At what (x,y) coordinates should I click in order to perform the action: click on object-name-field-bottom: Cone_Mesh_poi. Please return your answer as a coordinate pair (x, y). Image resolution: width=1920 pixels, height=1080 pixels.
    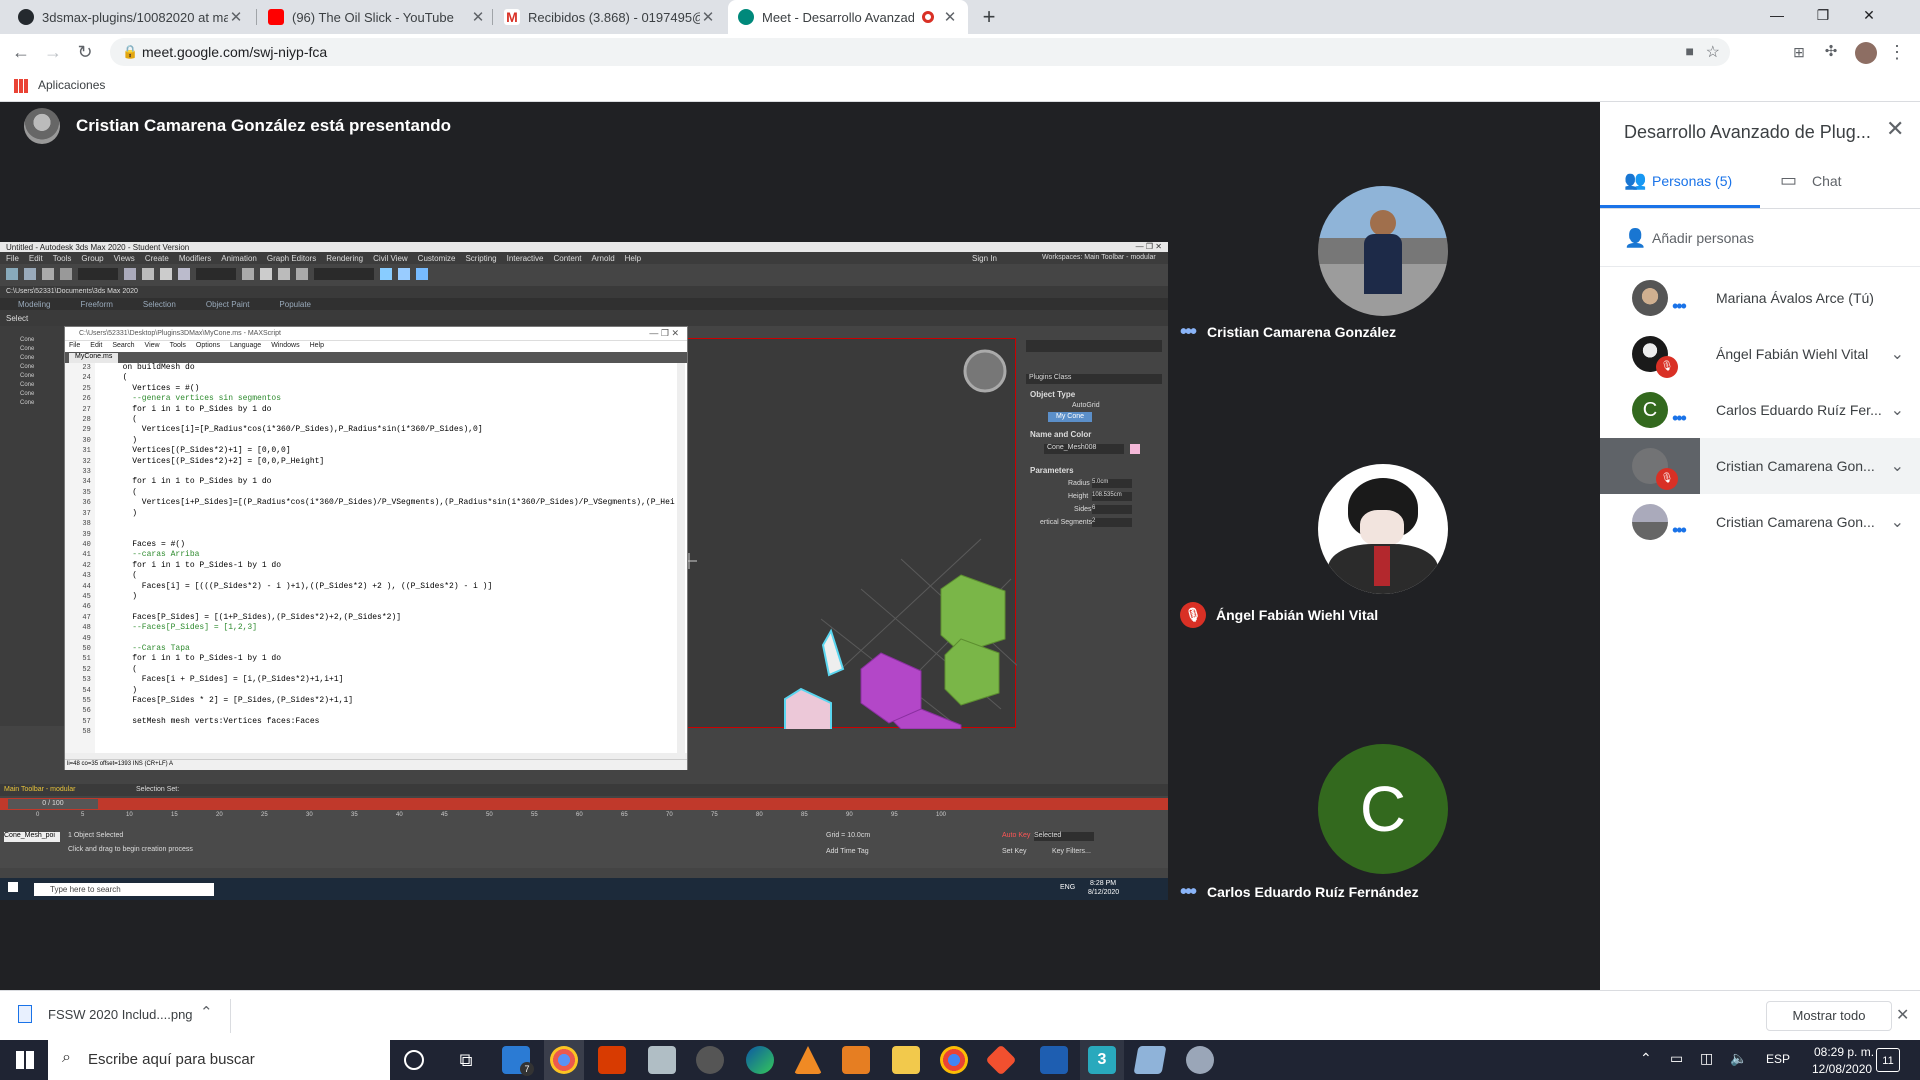
    Looking at the image, I should click on (32, 837).